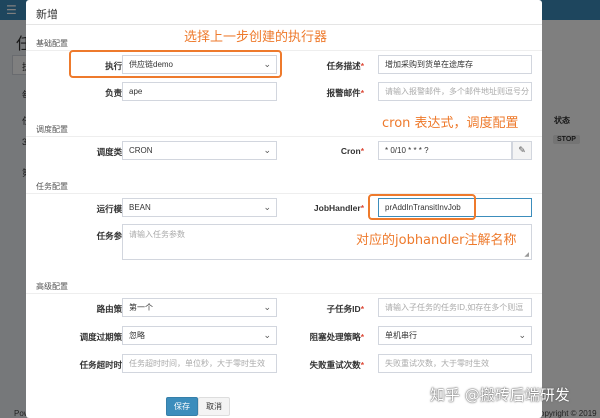 The image size is (600, 418). What do you see at coordinates (445, 150) in the screenshot?
I see `cron-input: * 0/10 * * * ?` at bounding box center [445, 150].